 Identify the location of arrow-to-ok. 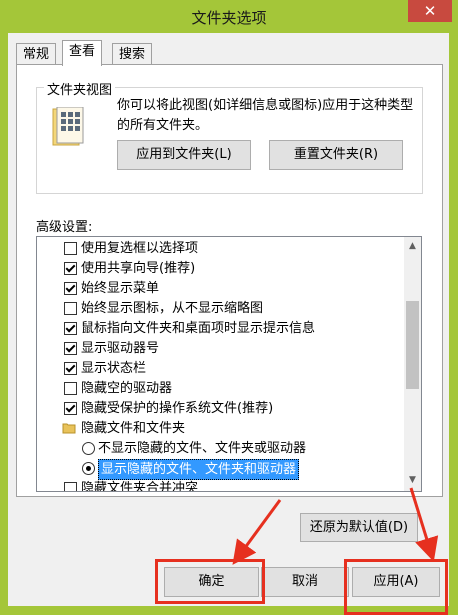
(257, 532).